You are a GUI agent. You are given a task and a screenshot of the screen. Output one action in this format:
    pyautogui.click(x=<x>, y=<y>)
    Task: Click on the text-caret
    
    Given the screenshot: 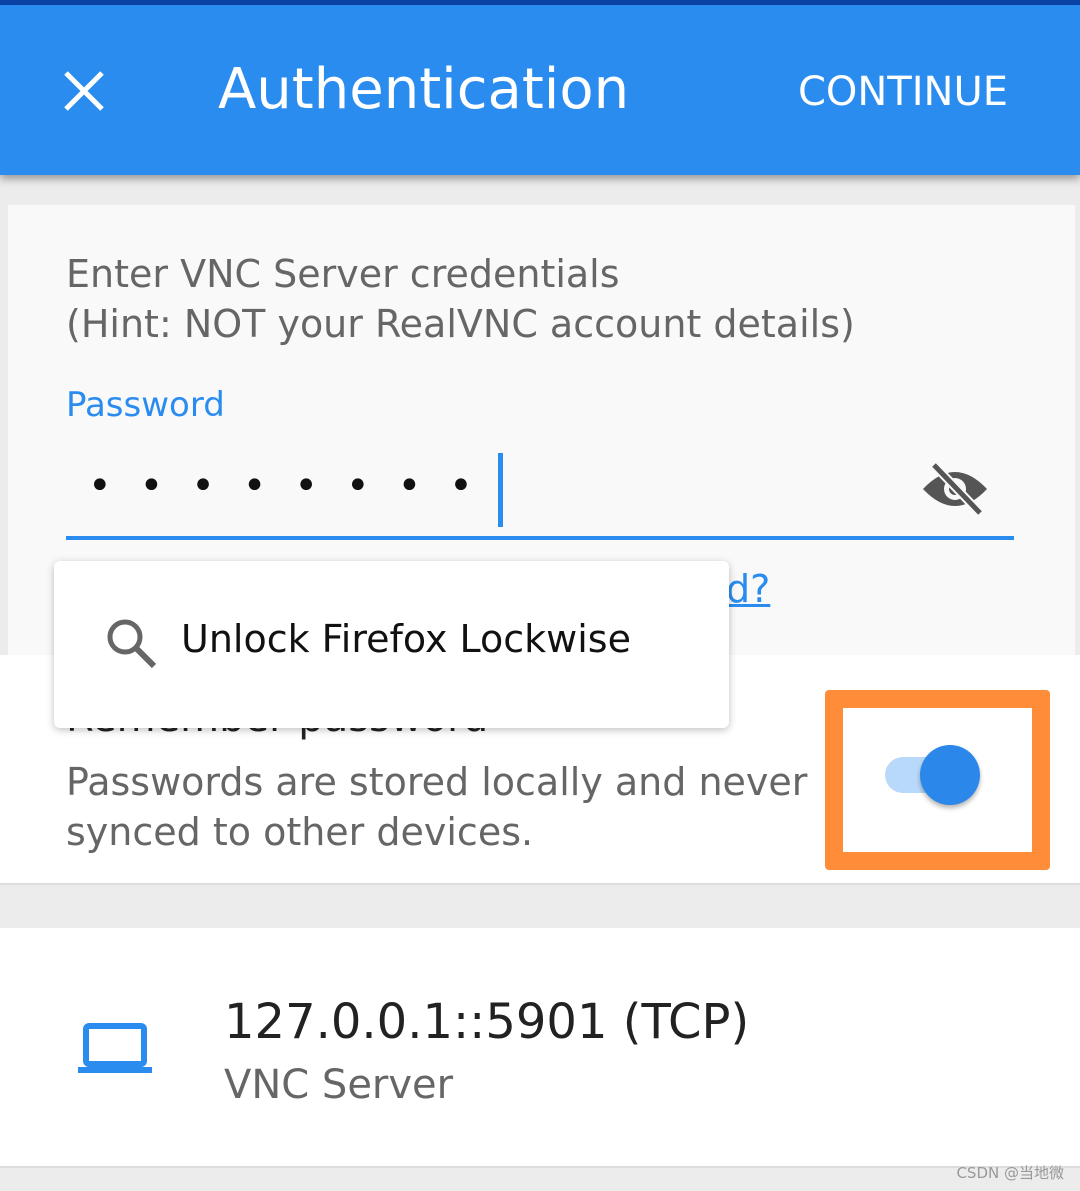 What is the action you would take?
    pyautogui.click(x=500, y=490)
    